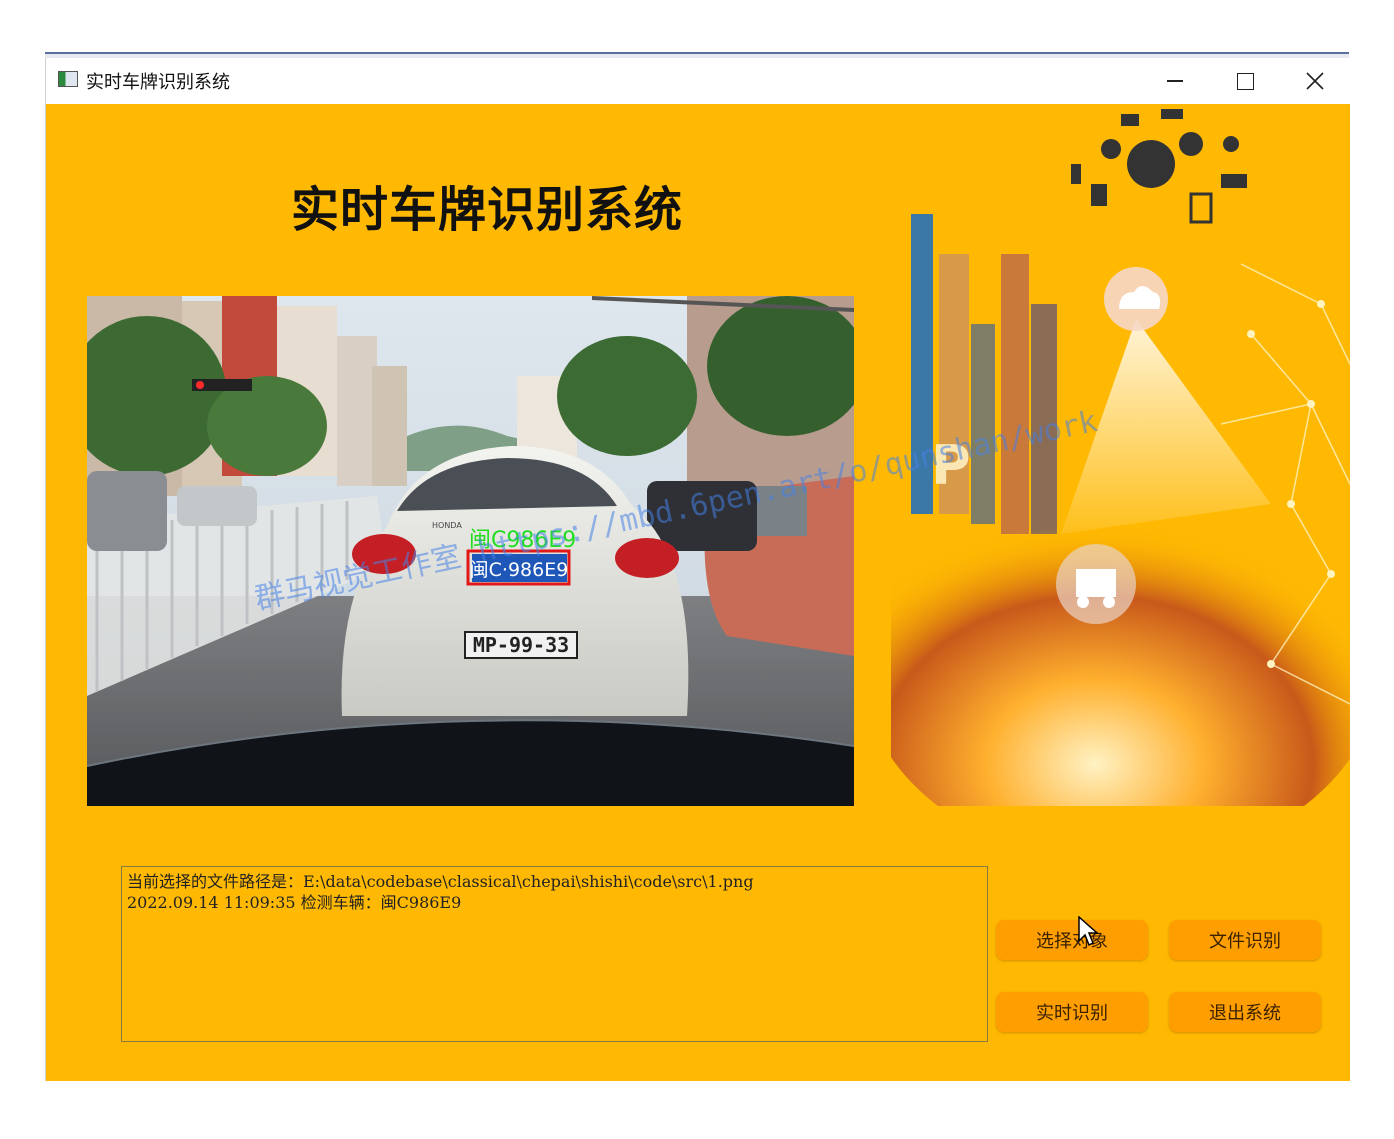 The image size is (1394, 1139). Describe the element at coordinates (158, 82) in the screenshot. I see `window-title: 实时车牌识别系统` at that location.